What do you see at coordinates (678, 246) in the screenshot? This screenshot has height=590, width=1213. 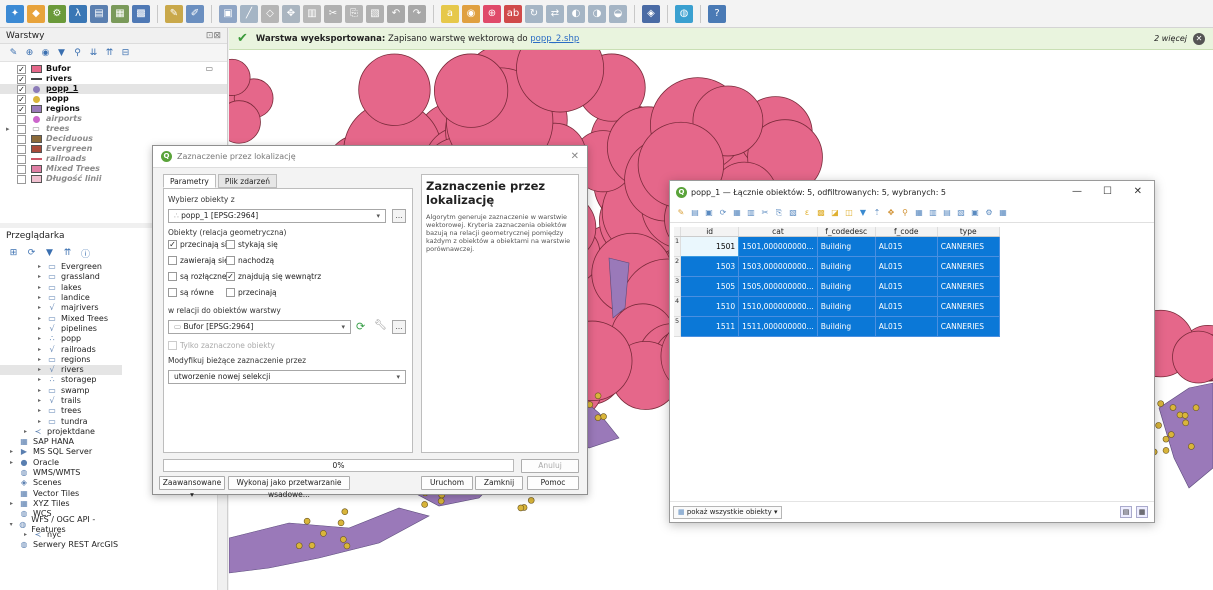 I see `row-header: 1` at bounding box center [678, 246].